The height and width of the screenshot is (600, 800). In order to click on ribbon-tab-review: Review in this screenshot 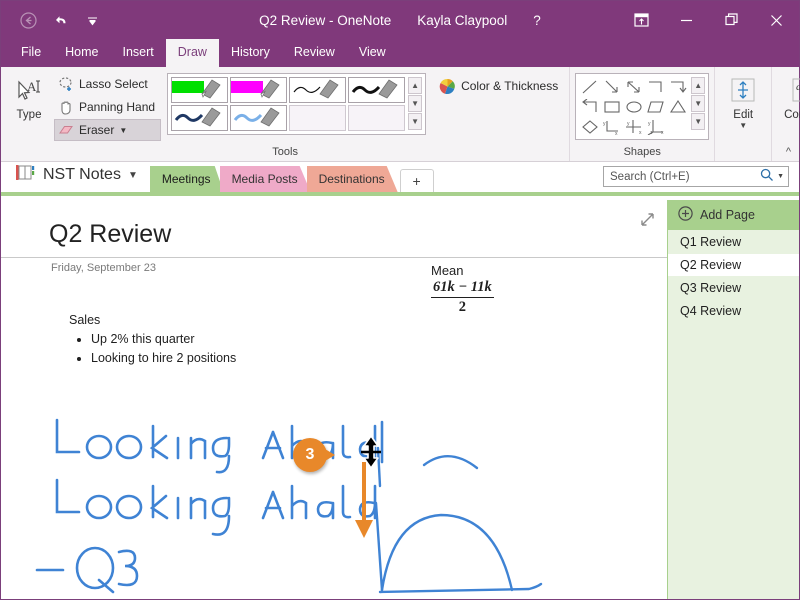, I will do `click(314, 53)`.